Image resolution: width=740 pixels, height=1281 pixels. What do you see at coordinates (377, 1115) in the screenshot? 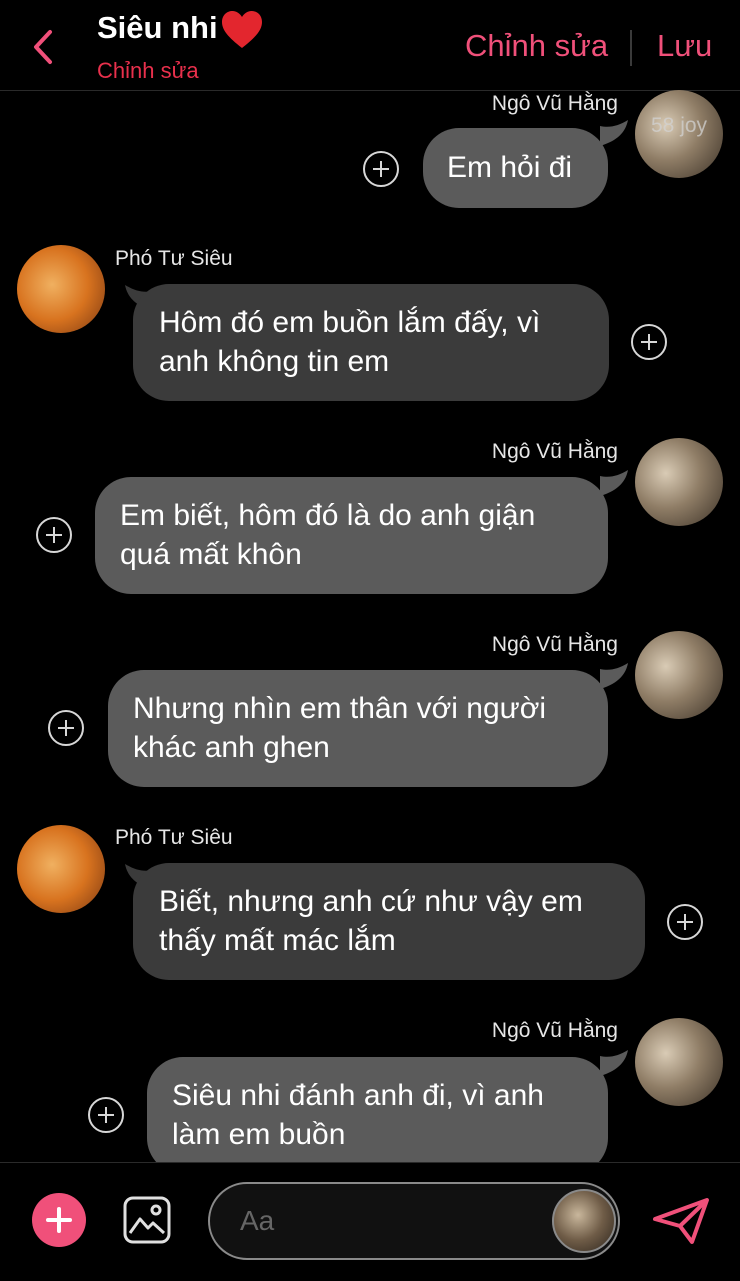
I see `message-bubble: Siêu nhi đánh anh đi, vì anh làm em buồn` at bounding box center [377, 1115].